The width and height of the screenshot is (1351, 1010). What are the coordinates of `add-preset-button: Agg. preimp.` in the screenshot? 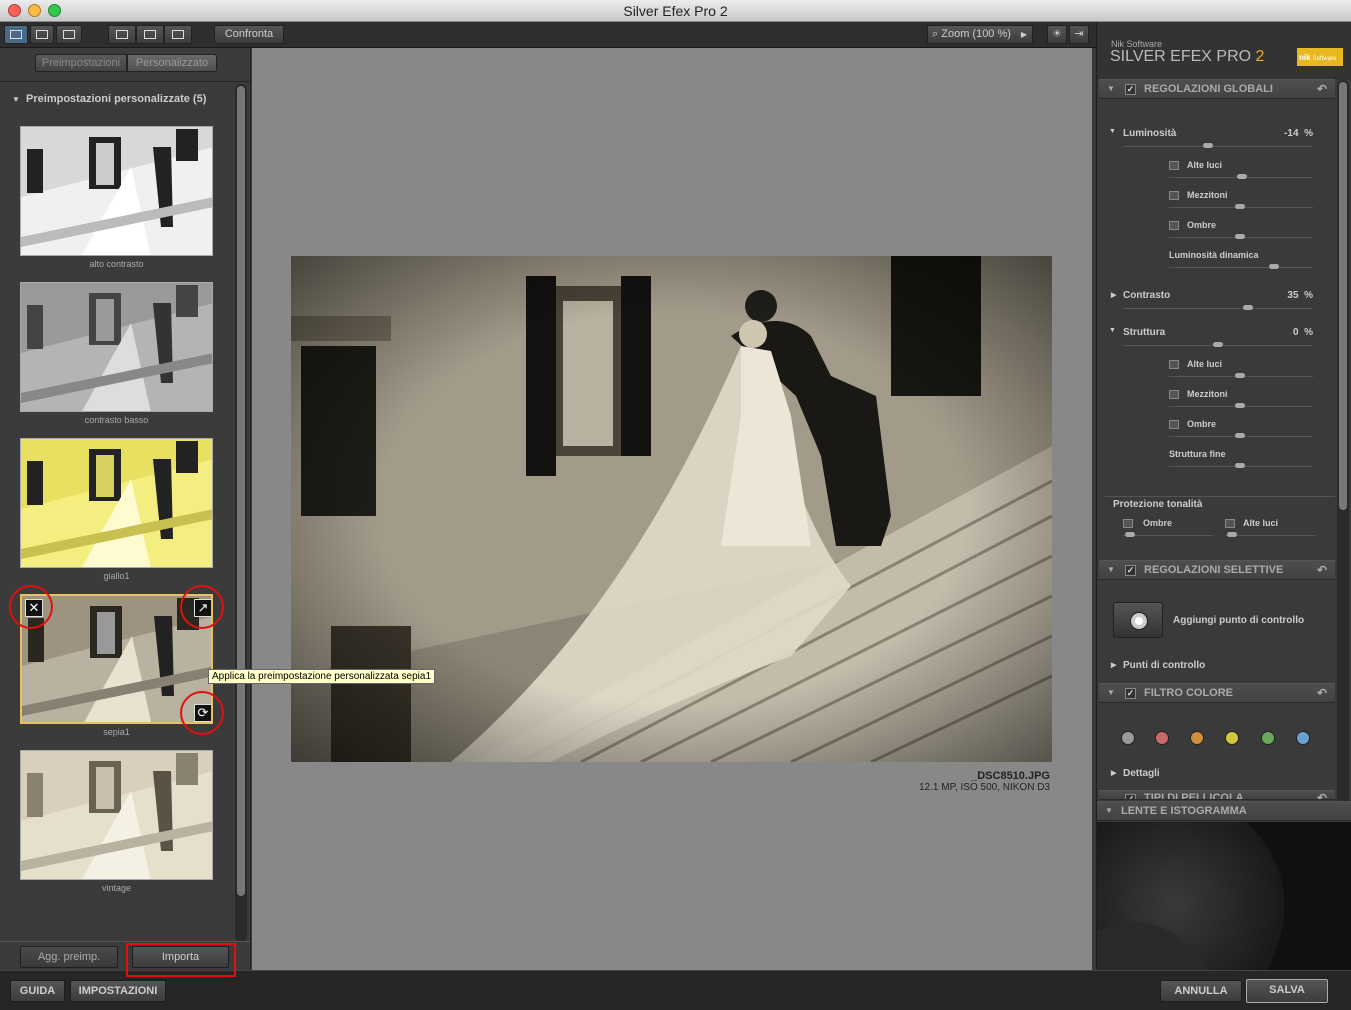 It's located at (69, 957).